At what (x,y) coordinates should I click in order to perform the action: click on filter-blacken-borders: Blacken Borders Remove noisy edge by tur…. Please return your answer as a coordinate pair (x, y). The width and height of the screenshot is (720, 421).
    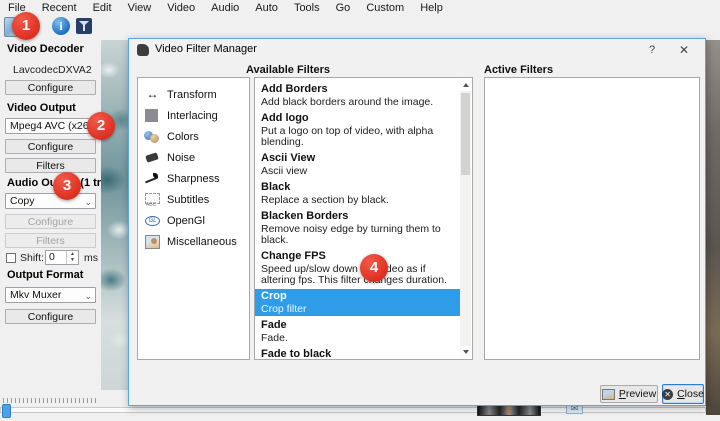
    Looking at the image, I should click on (357, 228).